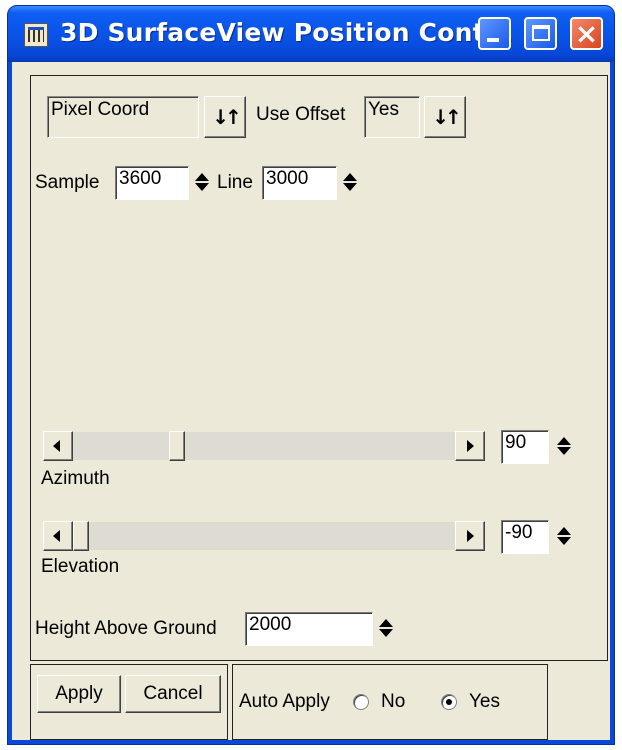 The image size is (622, 750). Describe the element at coordinates (126, 628) in the screenshot. I see `height-label: Height Above Ground` at that location.